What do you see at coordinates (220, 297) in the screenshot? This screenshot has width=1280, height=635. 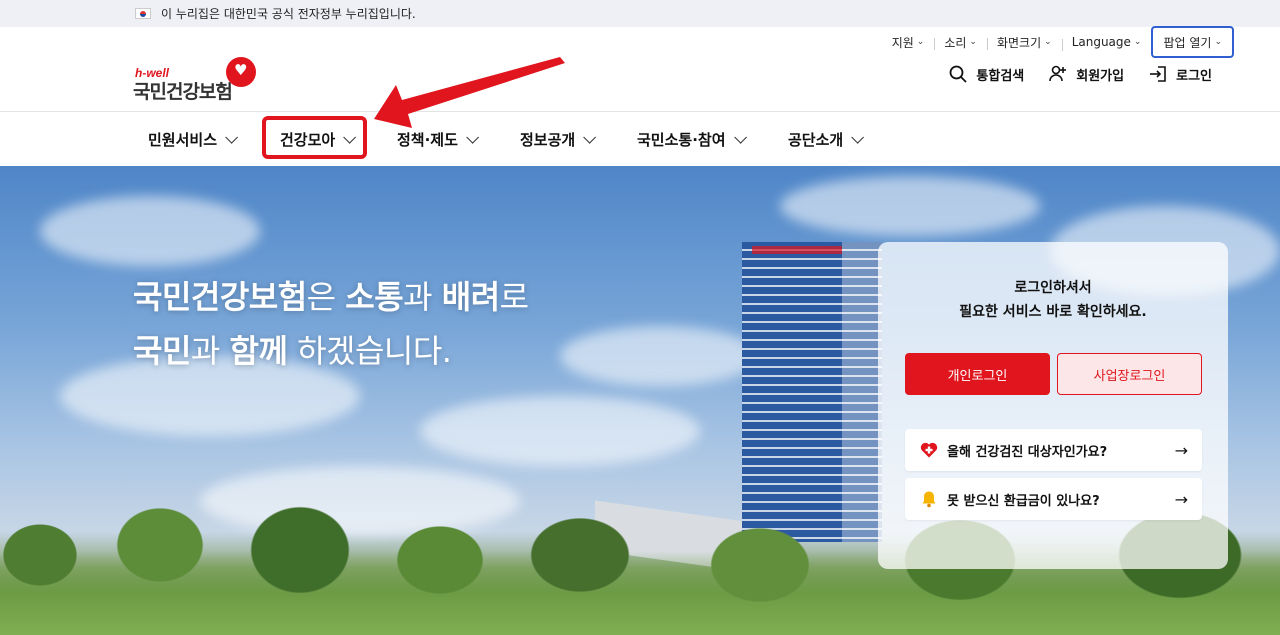 I see `hero-text-bold: 국민건강보험` at bounding box center [220, 297].